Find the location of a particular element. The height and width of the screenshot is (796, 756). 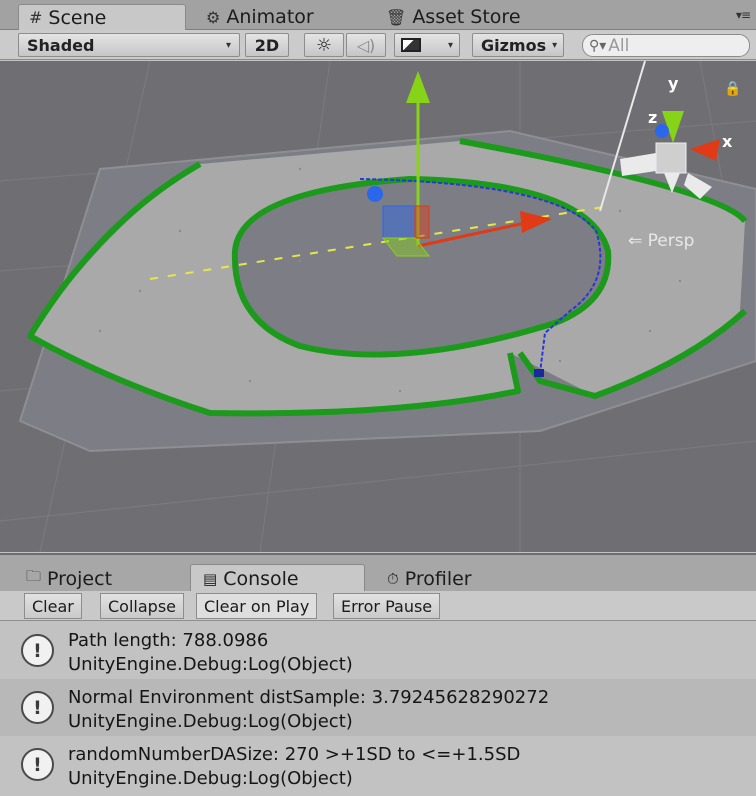

console-icon: ▤ is located at coordinates (210, 579).